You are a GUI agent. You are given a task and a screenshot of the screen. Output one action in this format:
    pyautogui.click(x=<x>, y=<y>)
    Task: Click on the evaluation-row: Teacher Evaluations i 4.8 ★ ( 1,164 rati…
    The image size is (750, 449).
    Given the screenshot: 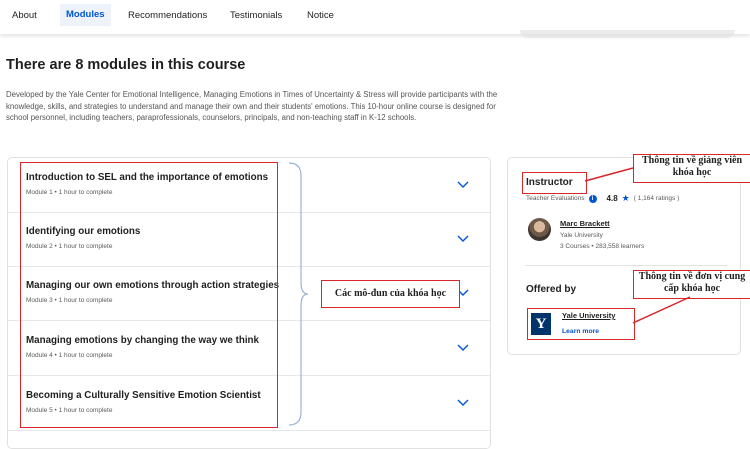 What is the action you would take?
    pyautogui.click(x=602, y=198)
    